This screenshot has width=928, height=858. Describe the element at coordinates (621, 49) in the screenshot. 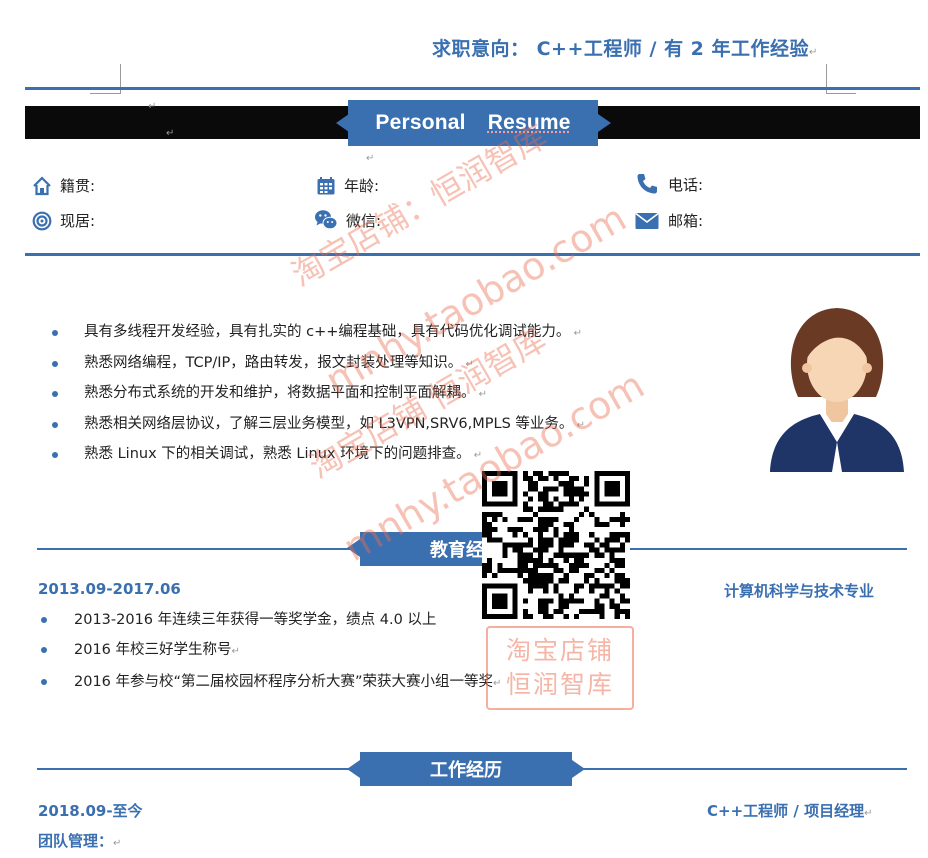

I see `job-objective-text: 求职意向： C++工程师 / 有 2 年工作经验` at that location.